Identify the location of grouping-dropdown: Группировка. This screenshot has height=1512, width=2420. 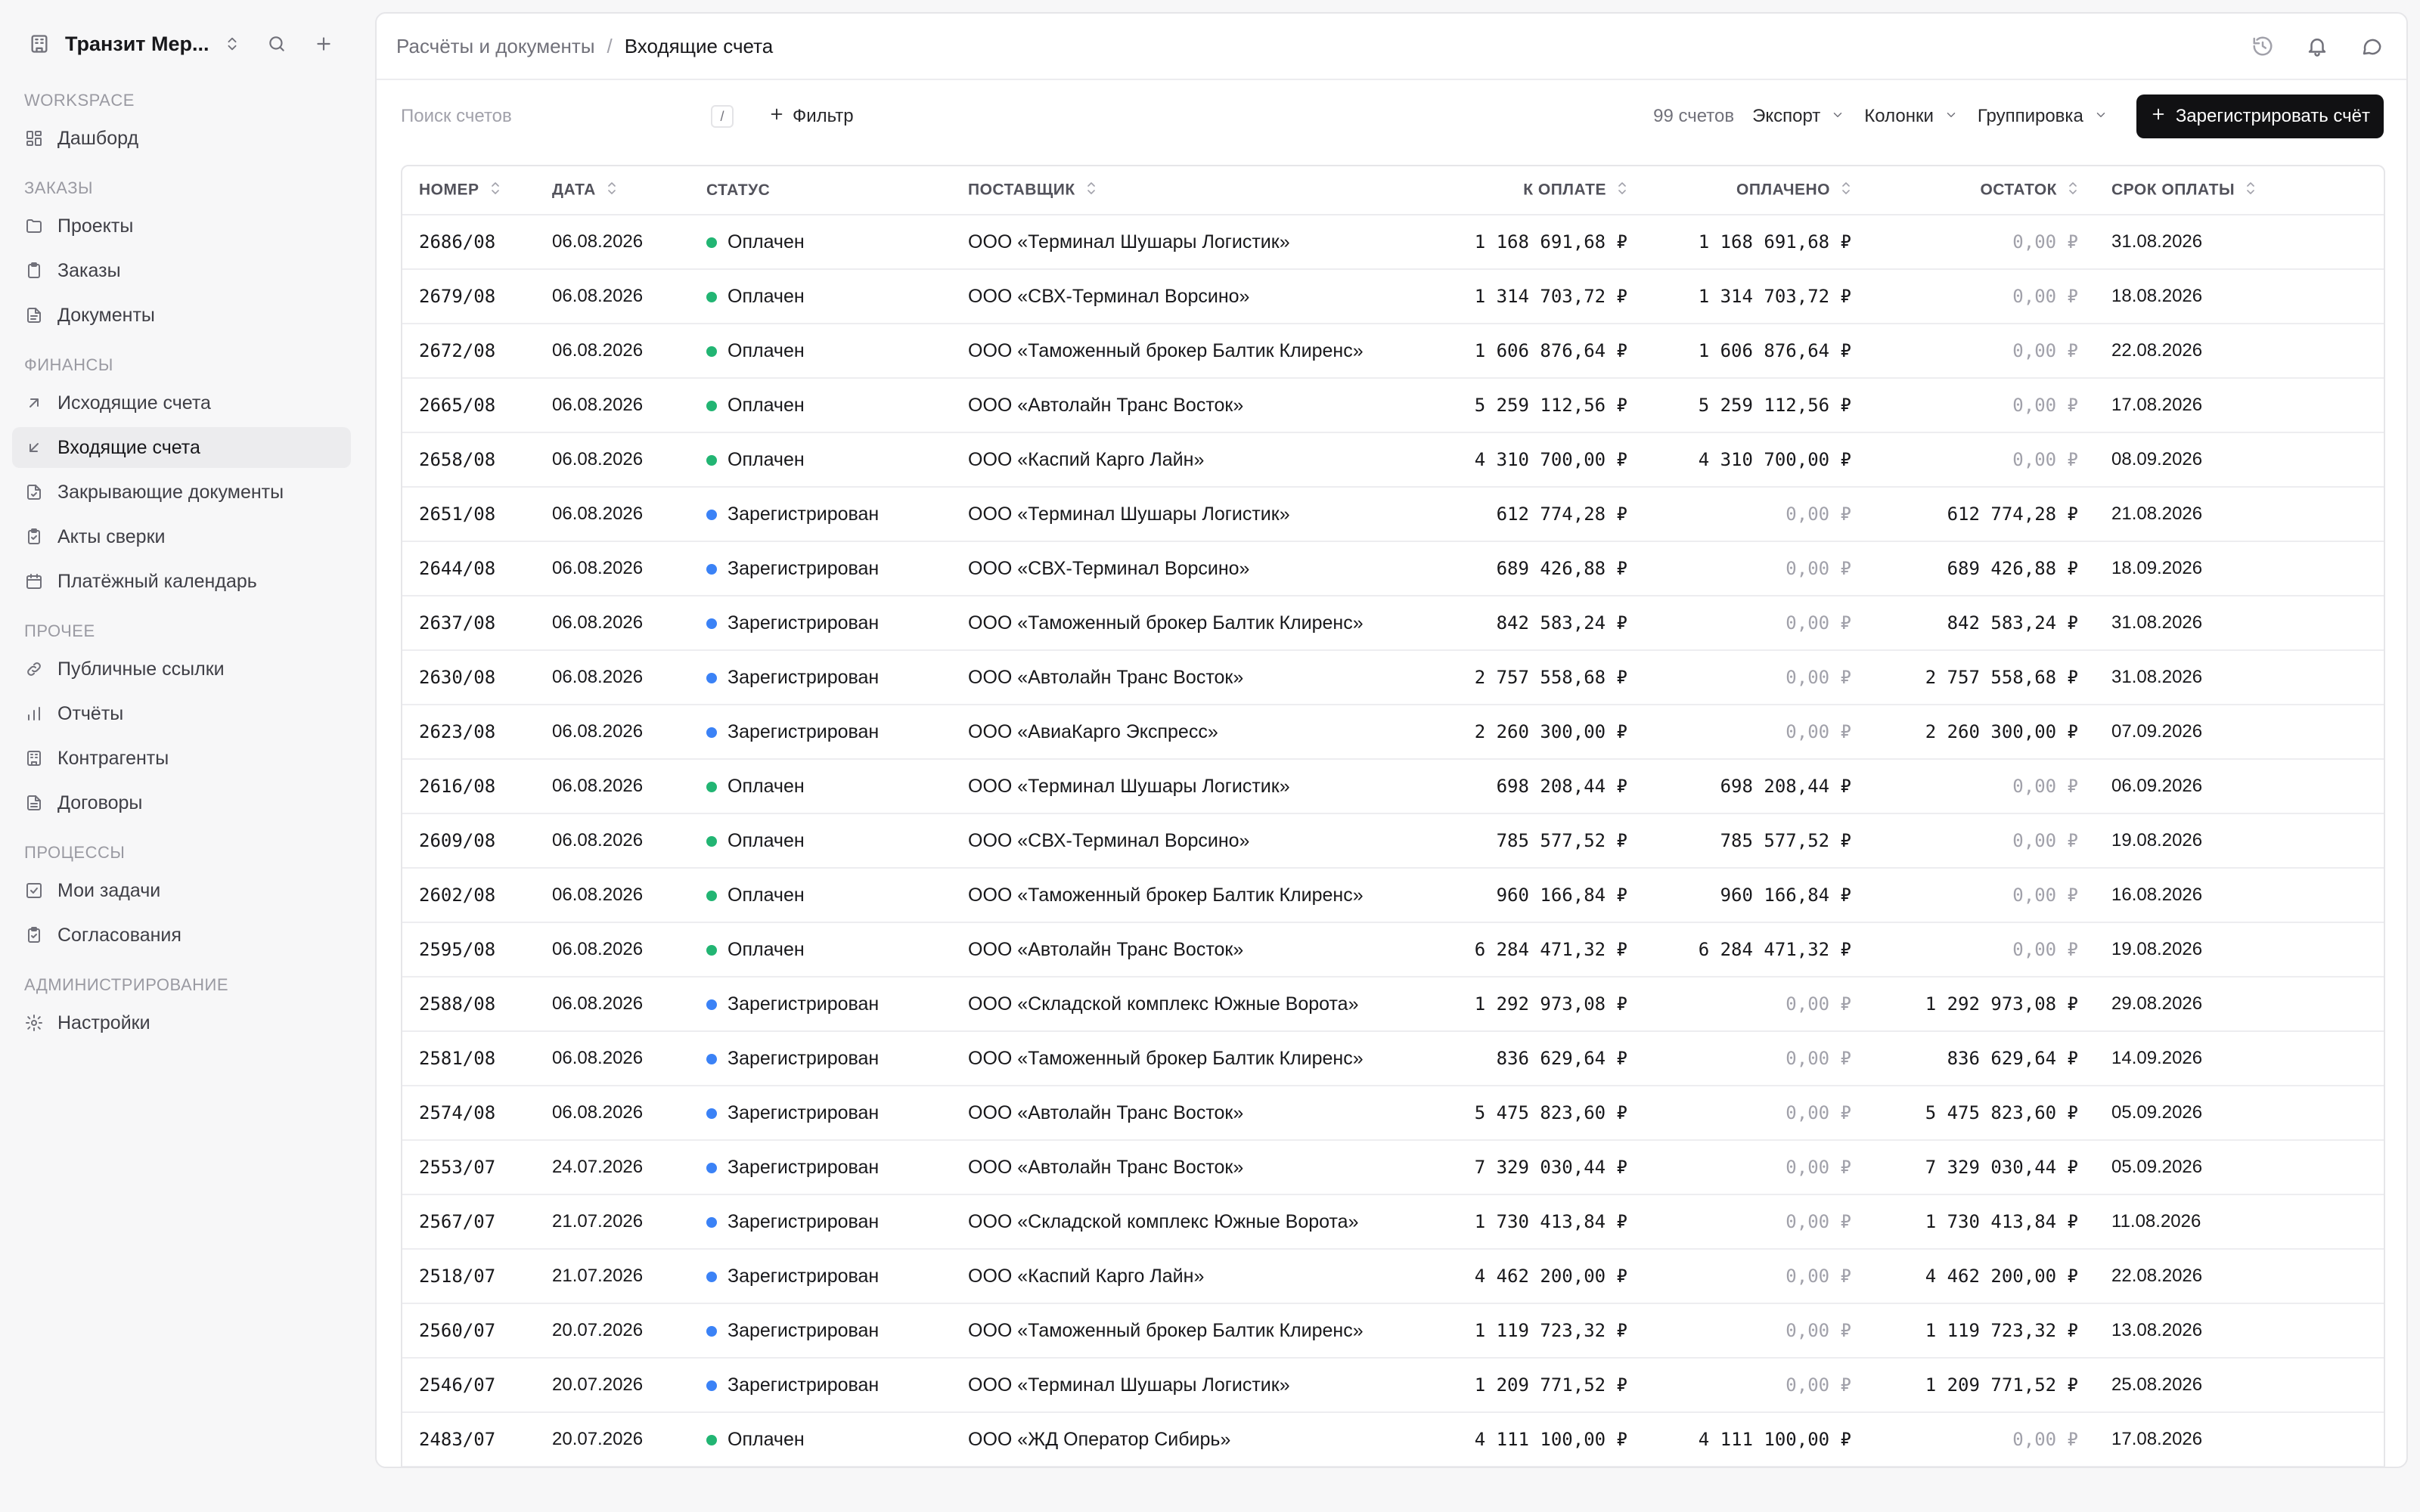
(2043, 117).